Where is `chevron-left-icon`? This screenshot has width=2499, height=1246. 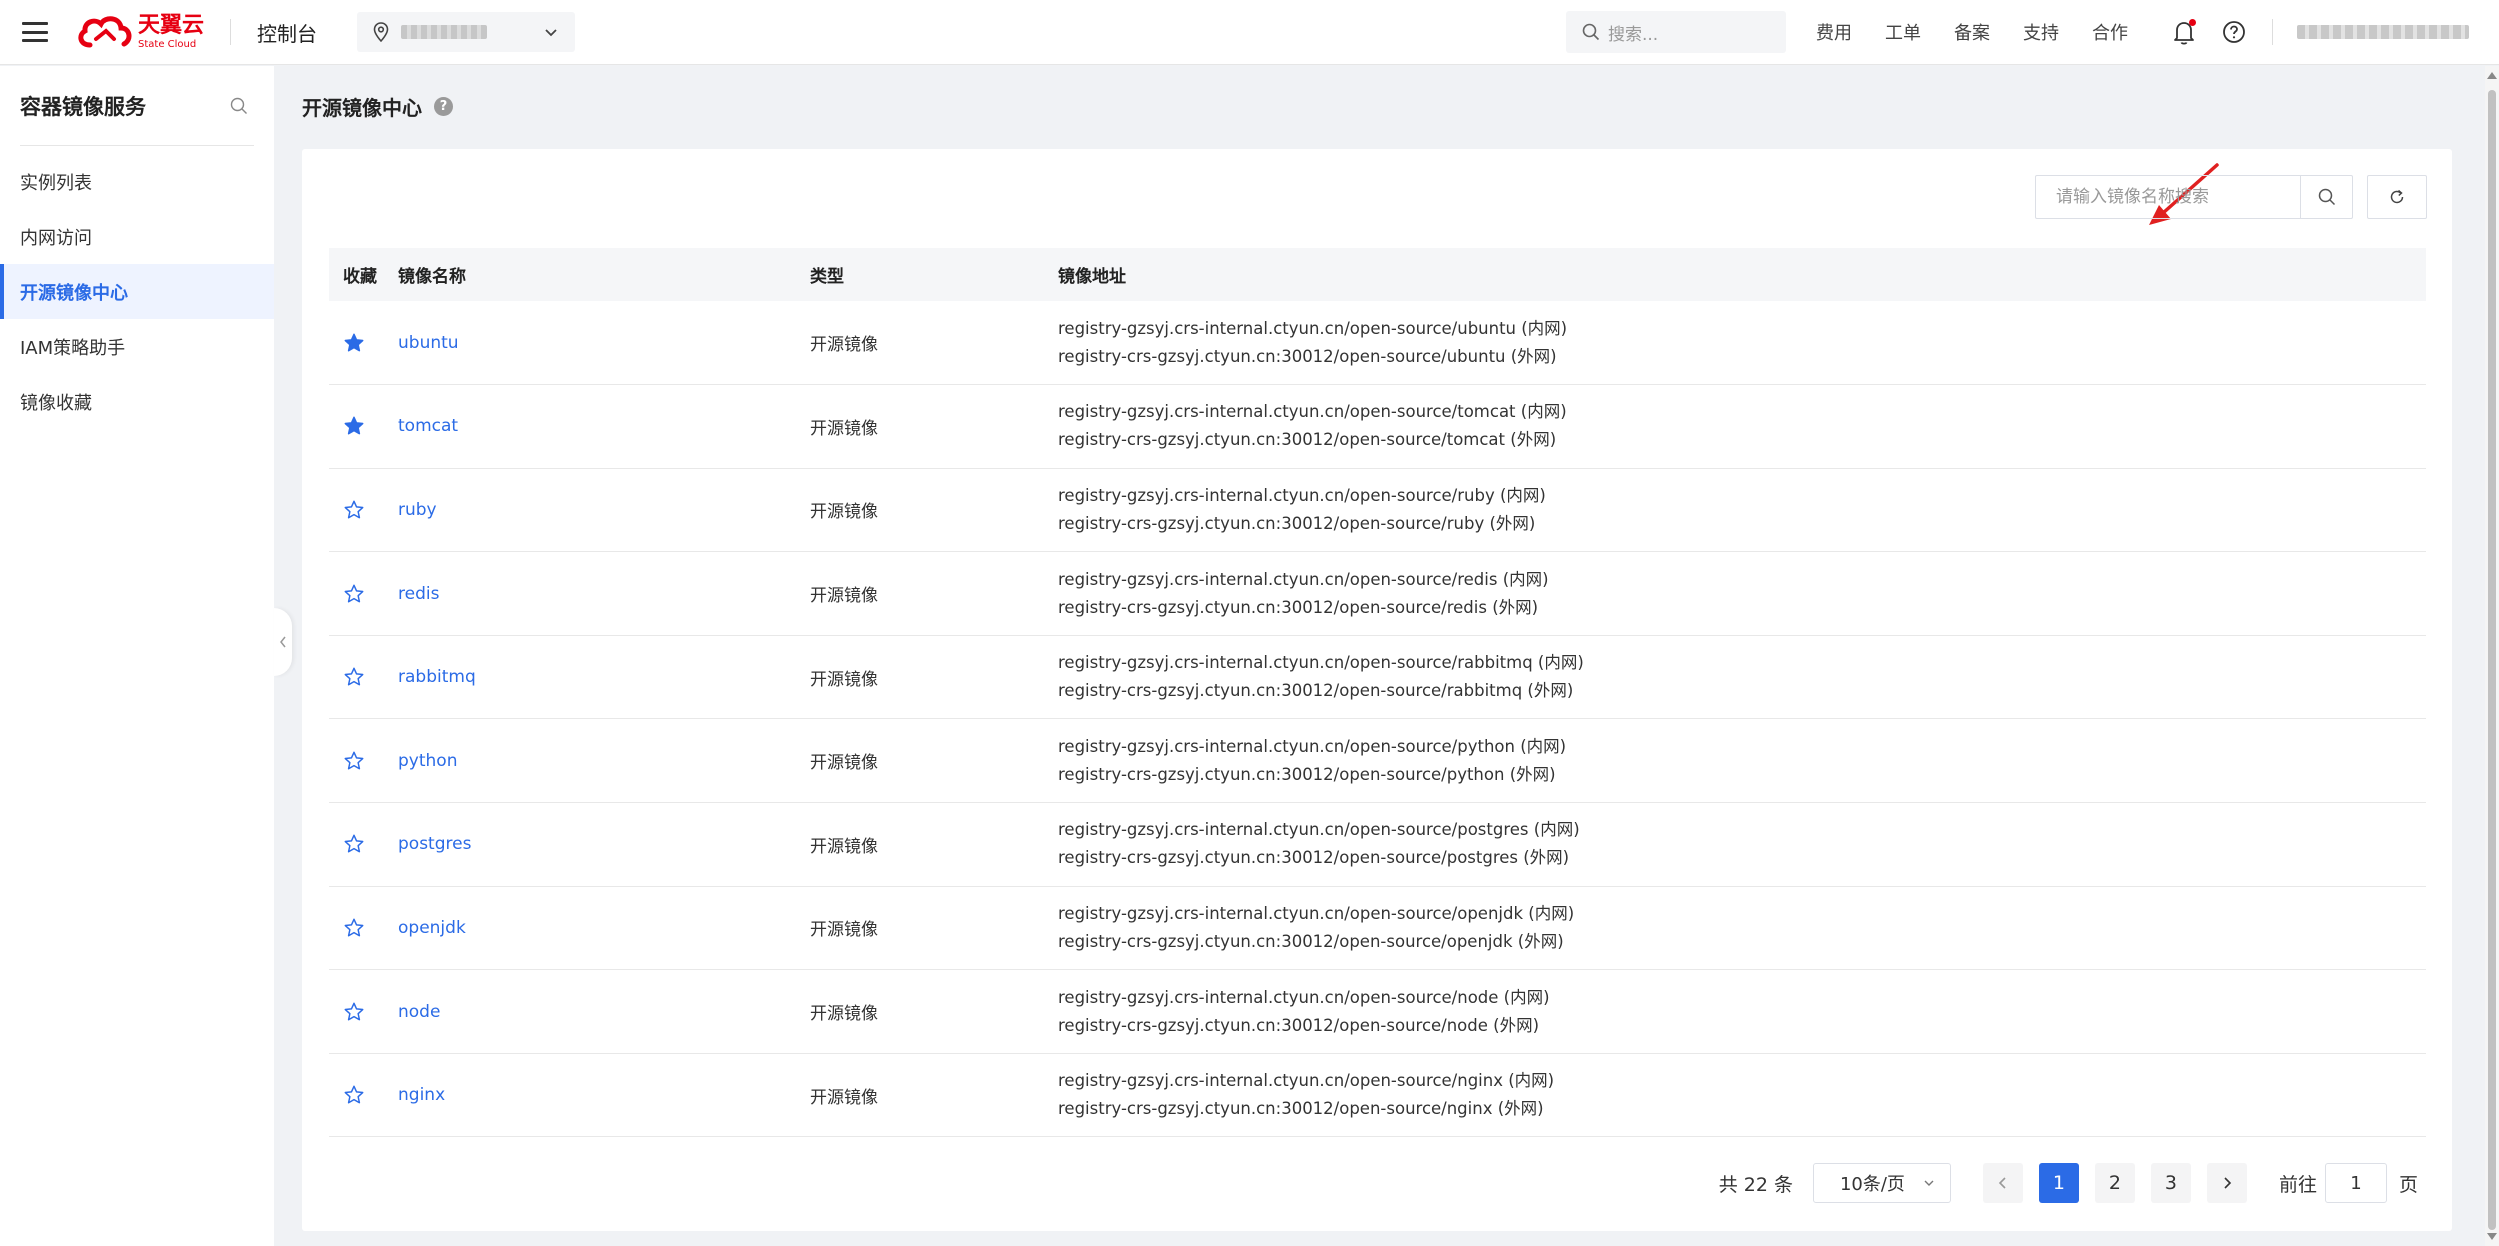
chevron-left-icon is located at coordinates (2002, 1183).